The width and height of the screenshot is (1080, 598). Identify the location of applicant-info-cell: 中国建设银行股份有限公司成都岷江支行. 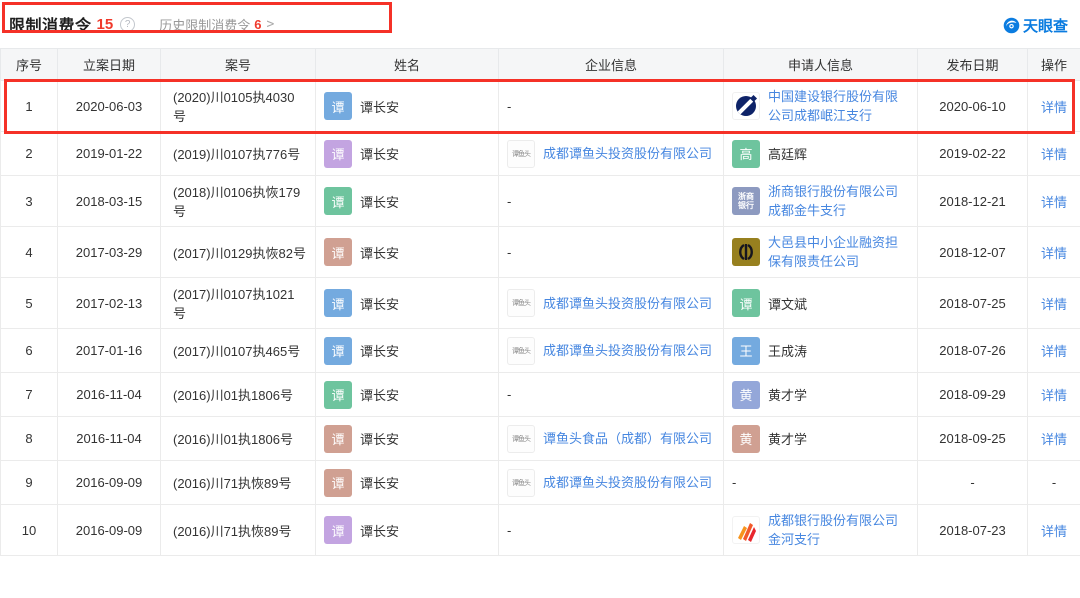
(820, 106).